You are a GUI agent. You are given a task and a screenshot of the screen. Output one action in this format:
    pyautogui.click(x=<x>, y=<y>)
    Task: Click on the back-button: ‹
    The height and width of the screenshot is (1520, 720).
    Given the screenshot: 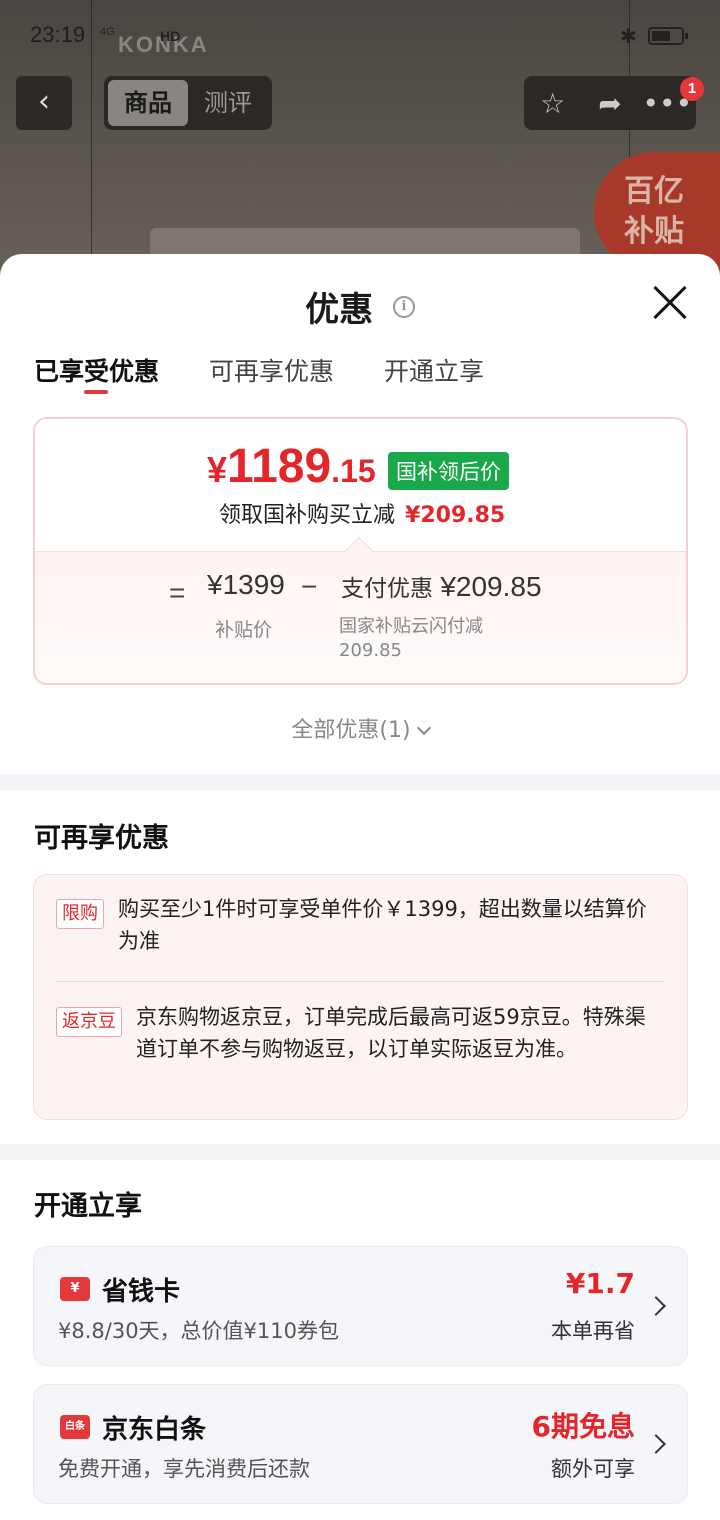 What is the action you would take?
    pyautogui.click(x=44, y=103)
    